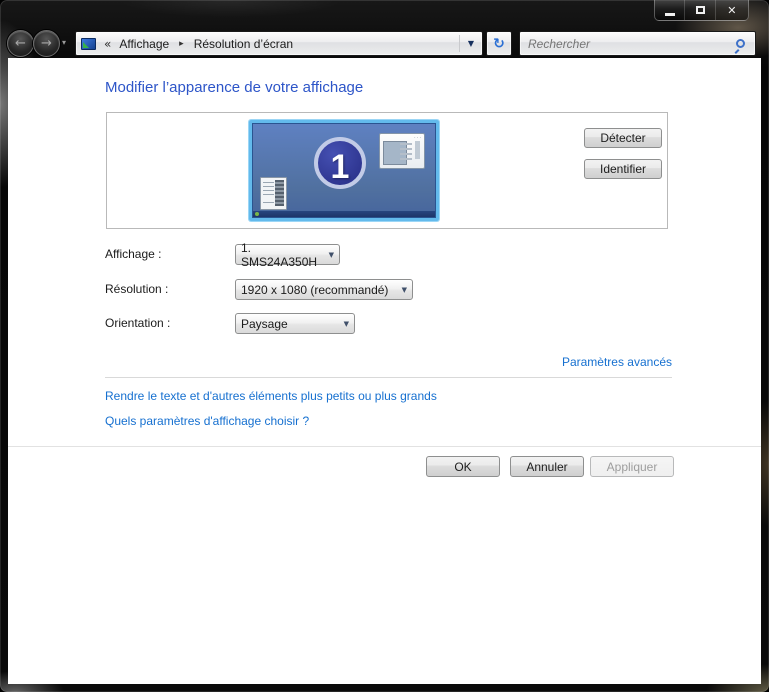  I want to click on resolution-combobox: 1920 x 1080 (recommandé) ▼, so click(324, 289).